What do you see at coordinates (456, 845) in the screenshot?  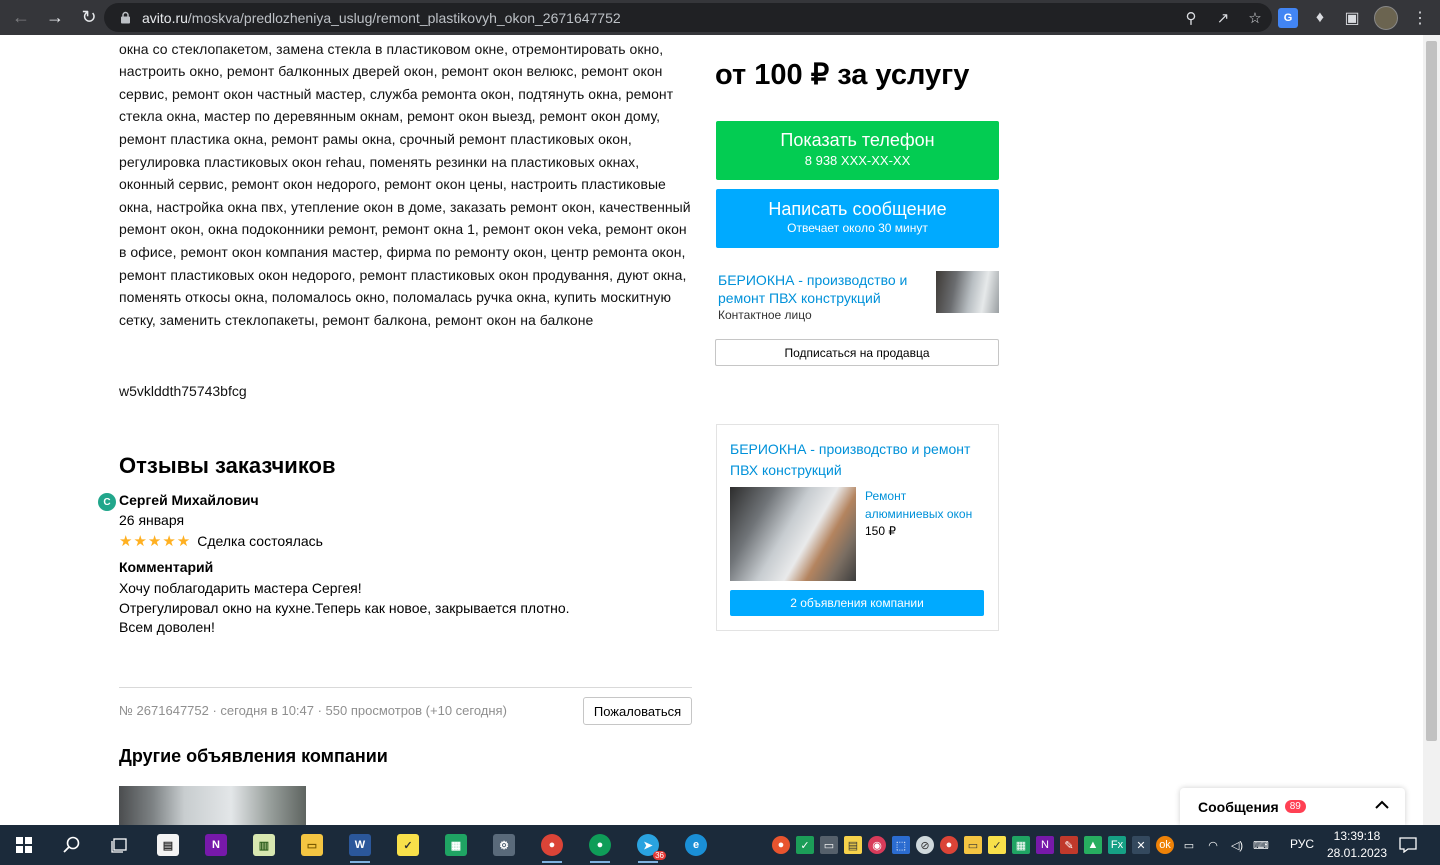 I see `sheets-icon: ▦` at bounding box center [456, 845].